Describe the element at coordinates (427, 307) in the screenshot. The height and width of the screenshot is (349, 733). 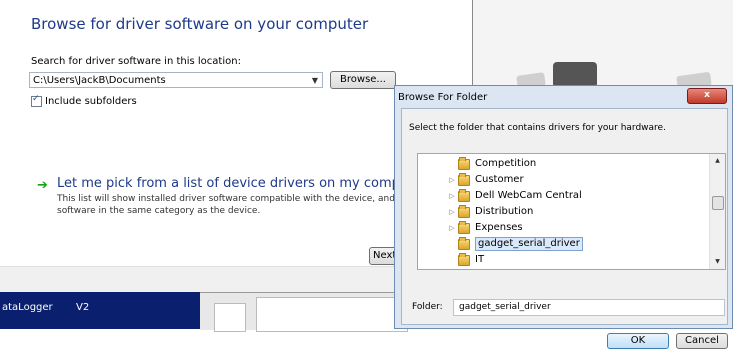
I see `folder-field-label: Folder:` at that location.